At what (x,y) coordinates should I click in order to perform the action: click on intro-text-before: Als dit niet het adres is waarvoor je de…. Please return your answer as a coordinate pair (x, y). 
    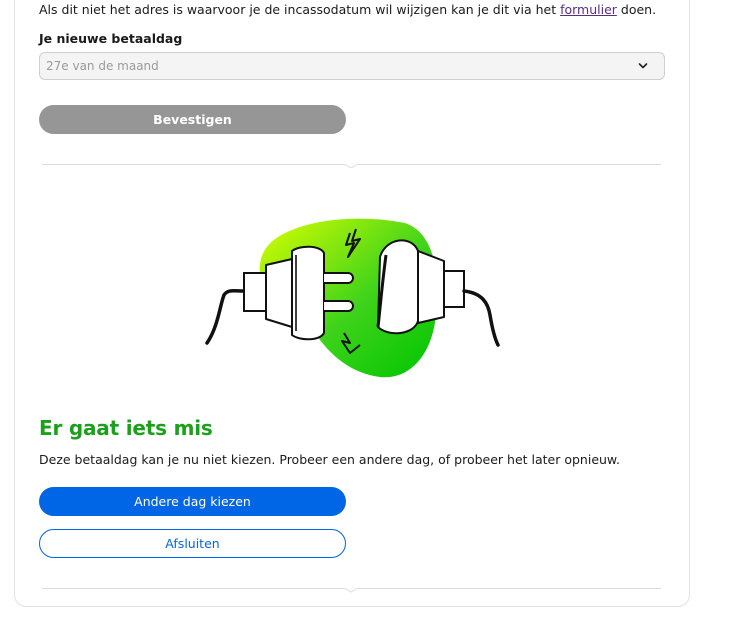
    Looking at the image, I should click on (300, 9).